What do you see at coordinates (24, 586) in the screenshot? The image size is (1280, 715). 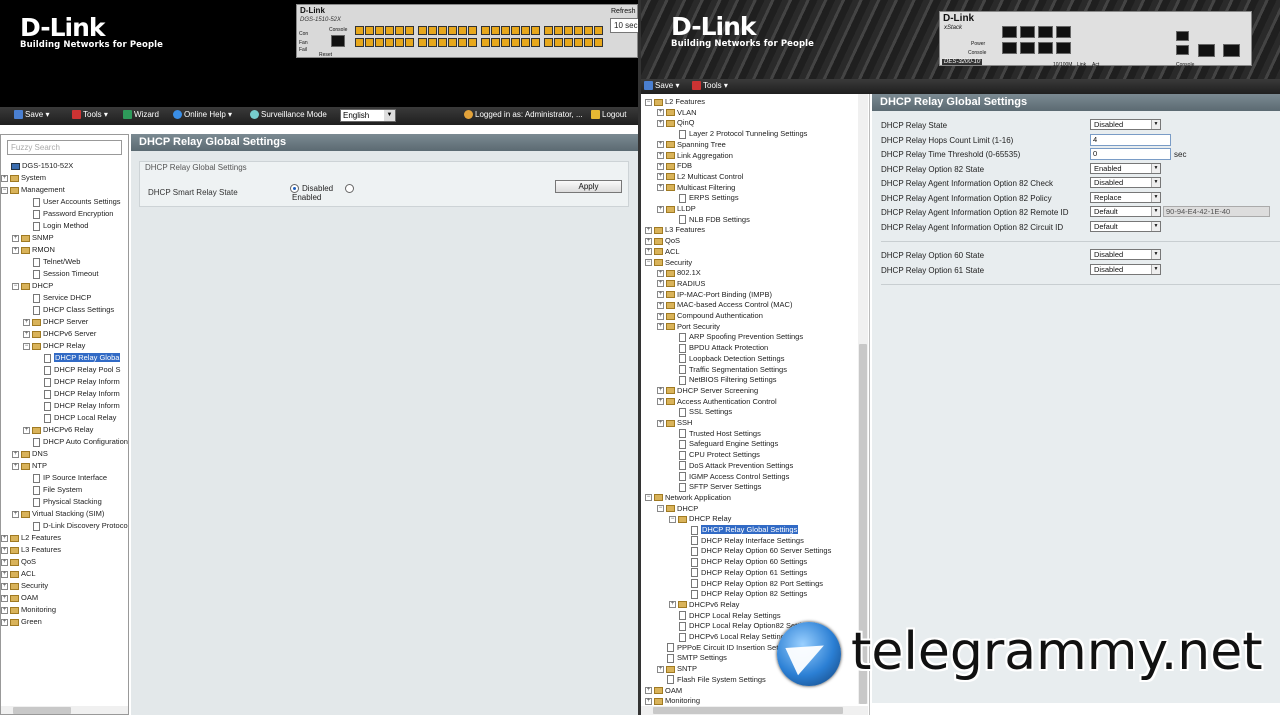 I see `tree-item-security: + Security` at bounding box center [24, 586].